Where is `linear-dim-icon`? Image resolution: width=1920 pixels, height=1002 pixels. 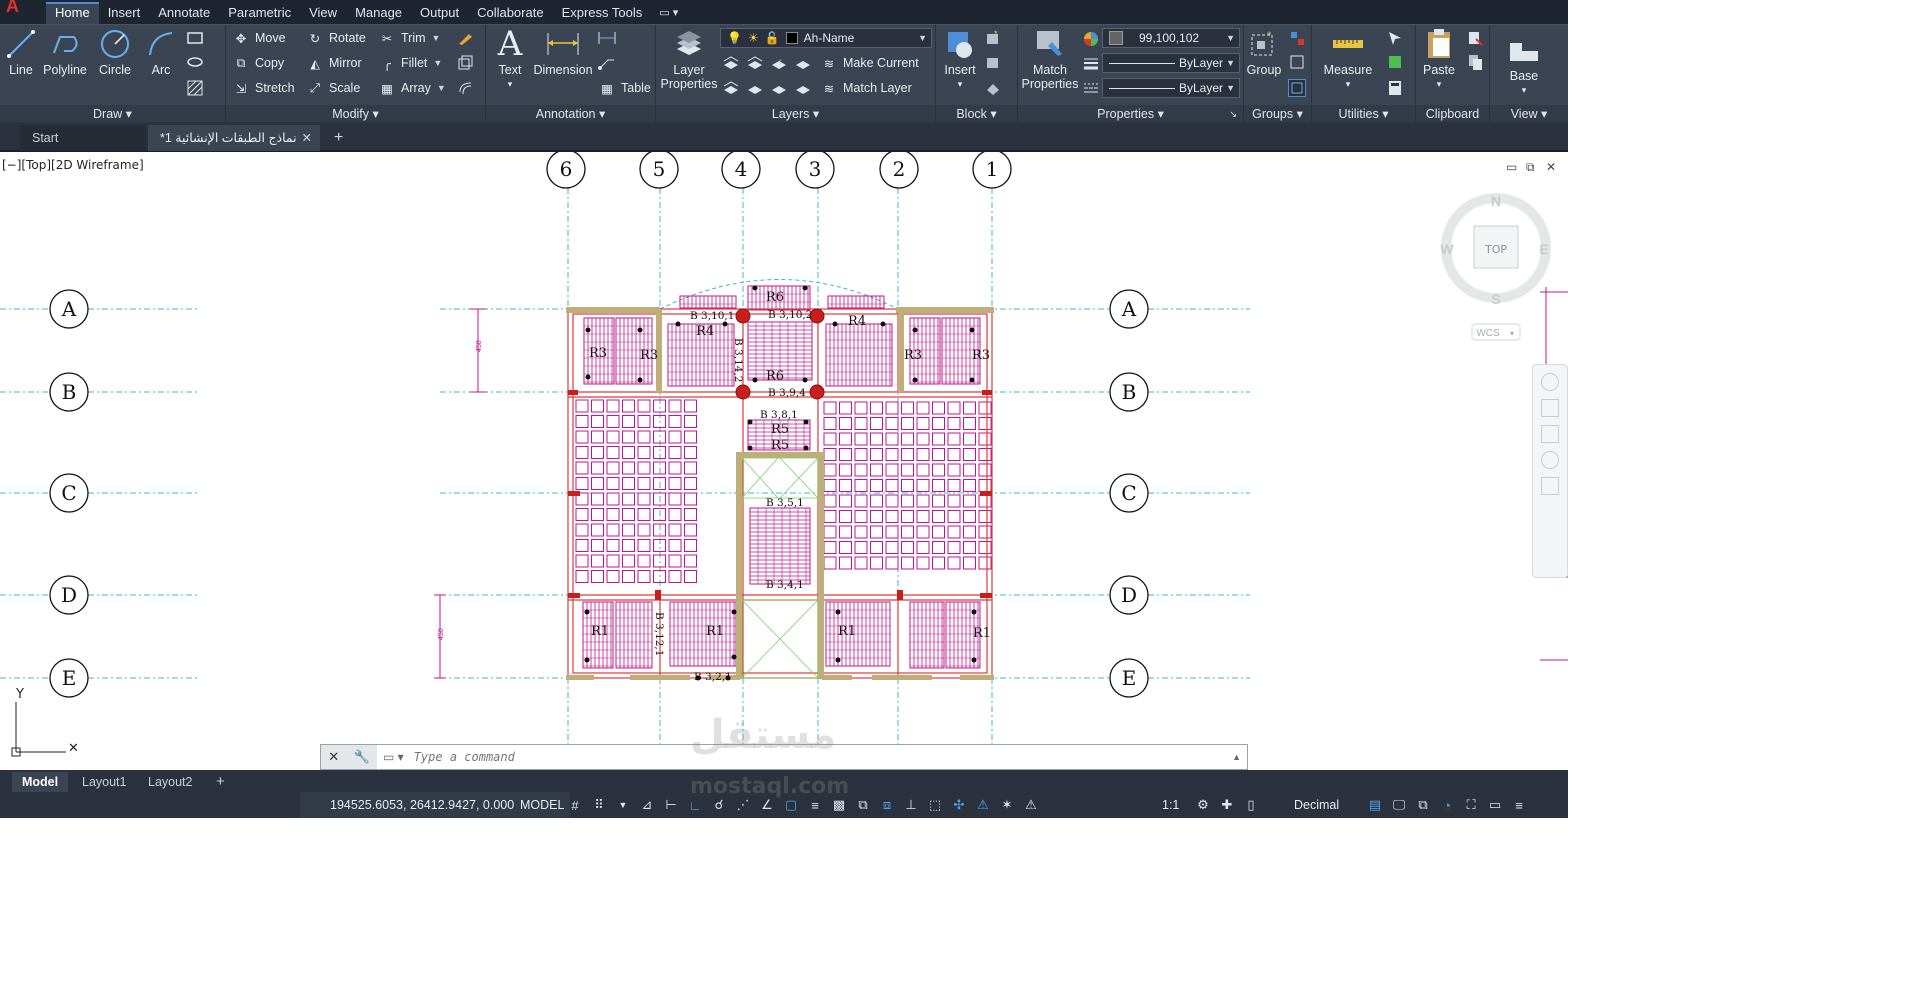
linear-dim-icon is located at coordinates (607, 38).